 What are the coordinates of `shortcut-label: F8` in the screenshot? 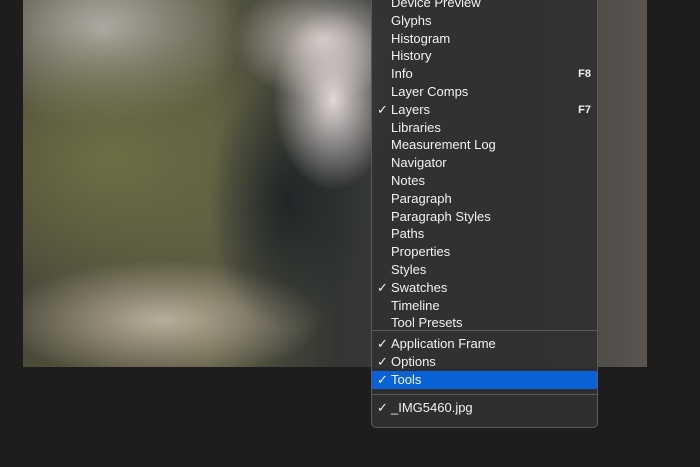 It's located at (584, 74).